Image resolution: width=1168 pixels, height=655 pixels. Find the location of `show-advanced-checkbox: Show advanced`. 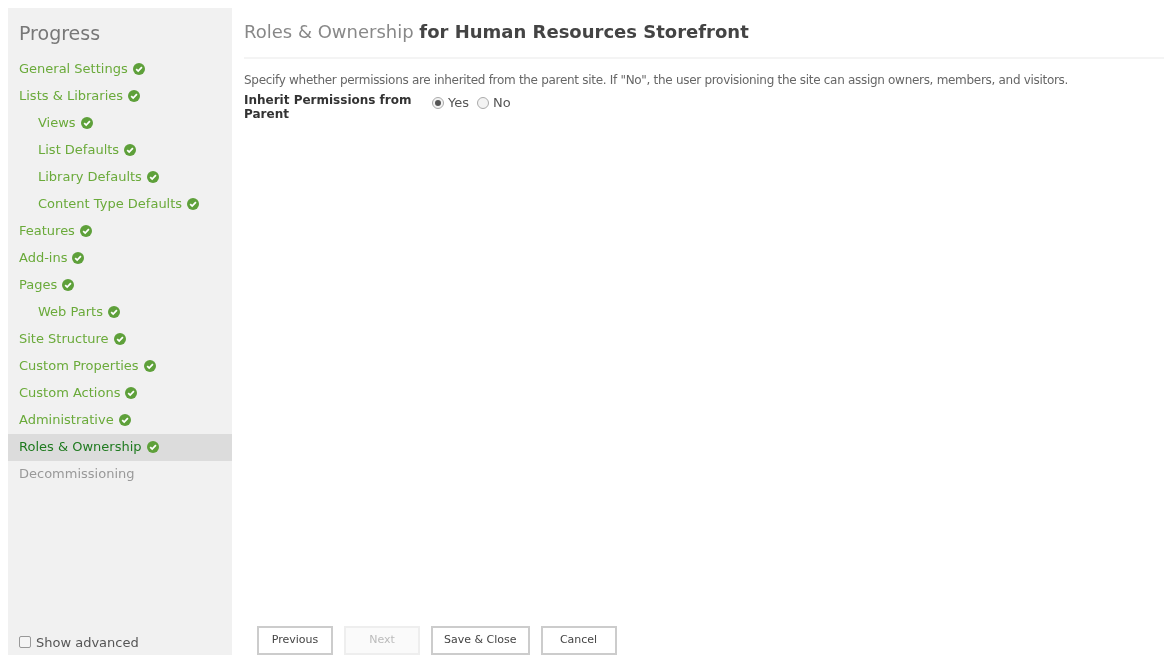

show-advanced-checkbox: Show advanced is located at coordinates (79, 642).